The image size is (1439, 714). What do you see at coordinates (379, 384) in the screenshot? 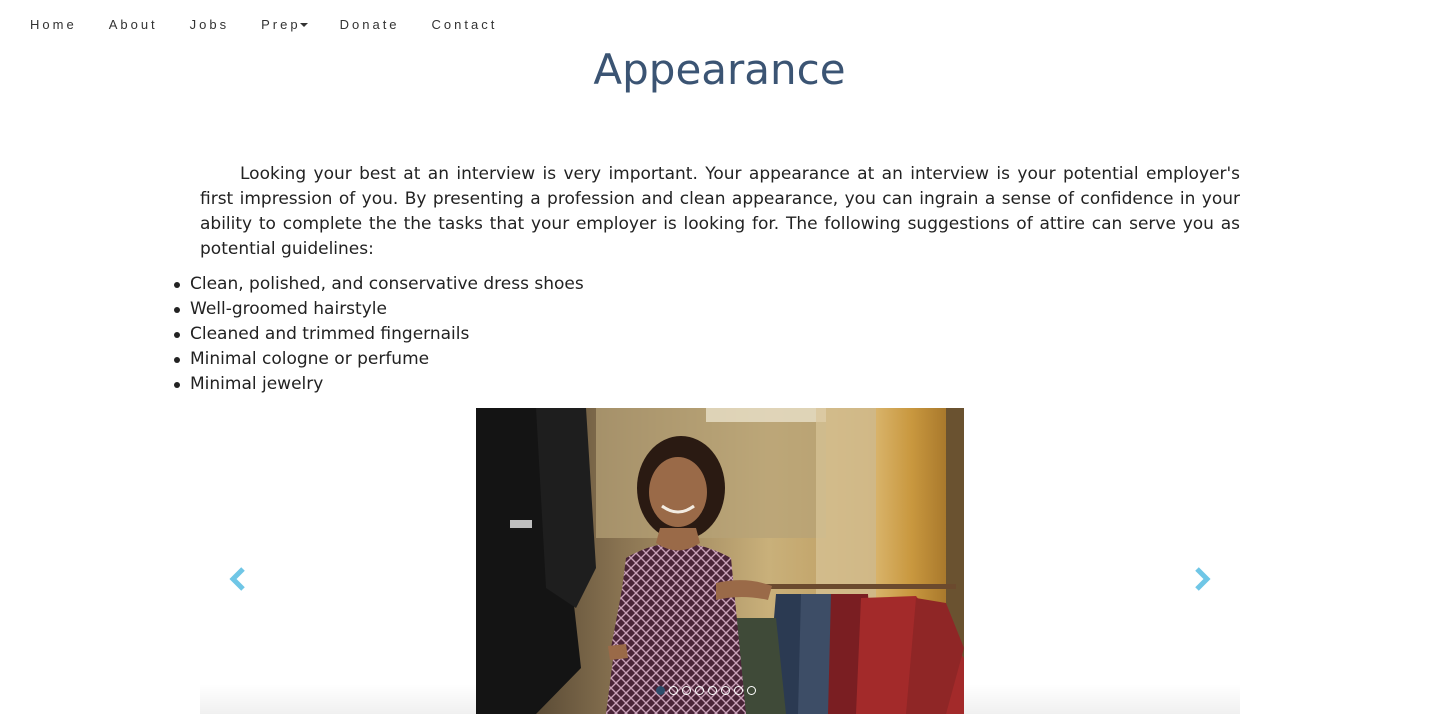
I see `list-item: Minimal jewelry` at bounding box center [379, 384].